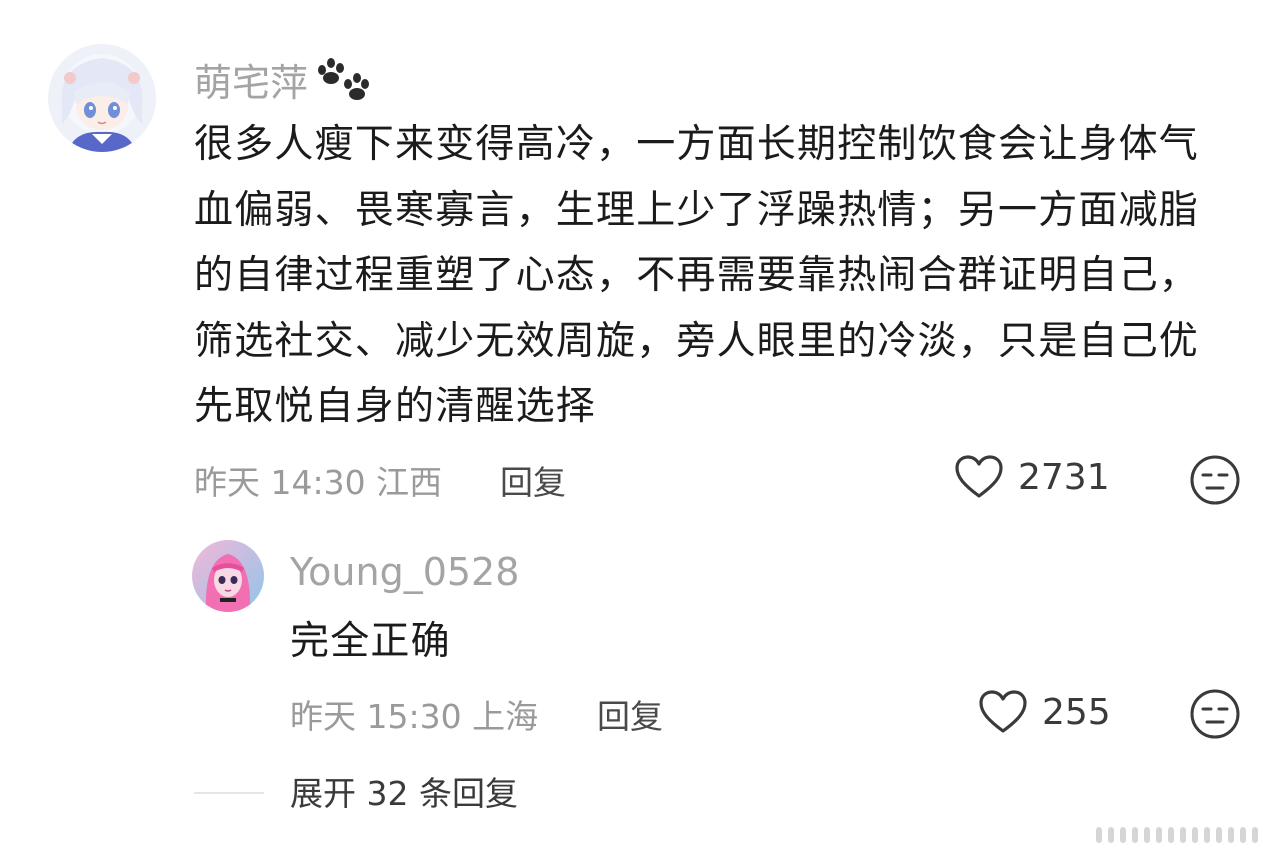 This screenshot has height=861, width=1284. Describe the element at coordinates (697, 210) in the screenshot. I see `comment-line: 血偏弱、畏寒寡言，生理上少了浮躁热情；另一方面减脂` at that location.